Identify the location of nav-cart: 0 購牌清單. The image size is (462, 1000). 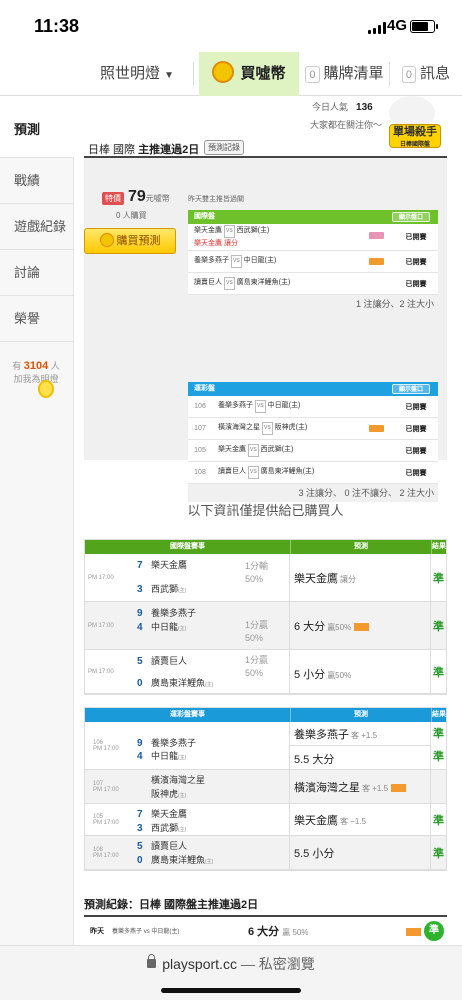
(344, 74).